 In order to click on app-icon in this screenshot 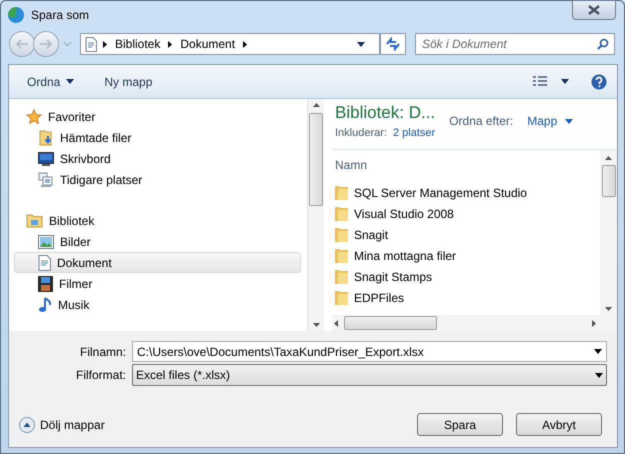, I will do `click(16, 15)`.